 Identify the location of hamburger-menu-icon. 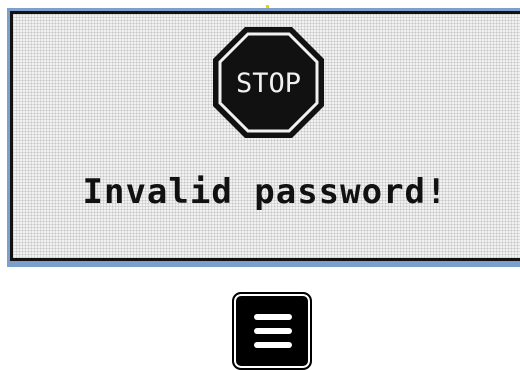
(273, 331).